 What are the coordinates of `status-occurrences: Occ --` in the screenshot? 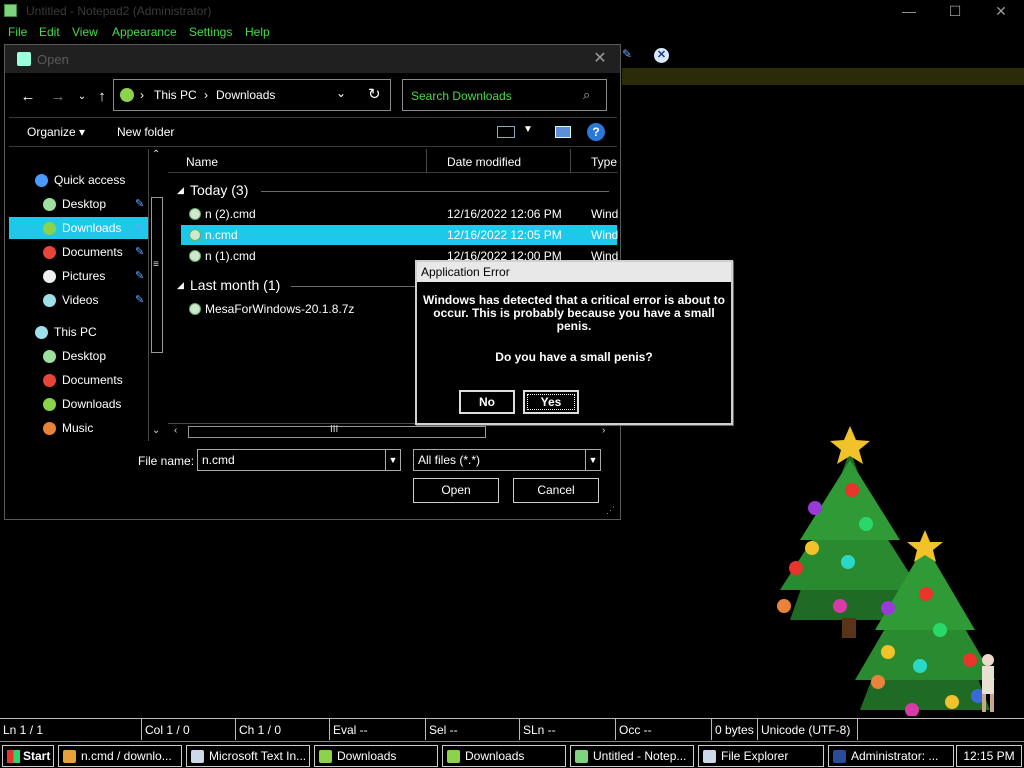 It's located at (664, 729).